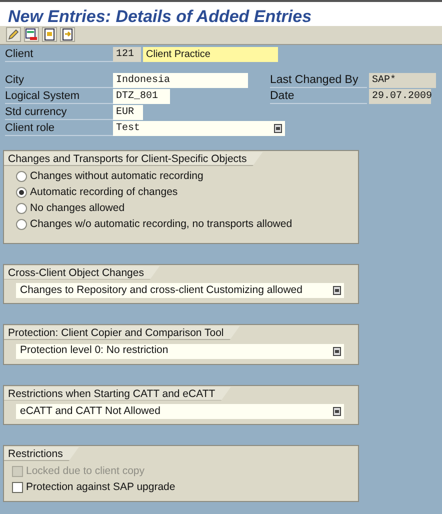  Describe the element at coordinates (400, 96) in the screenshot. I see `readonly-field: 29.07.2009` at that location.